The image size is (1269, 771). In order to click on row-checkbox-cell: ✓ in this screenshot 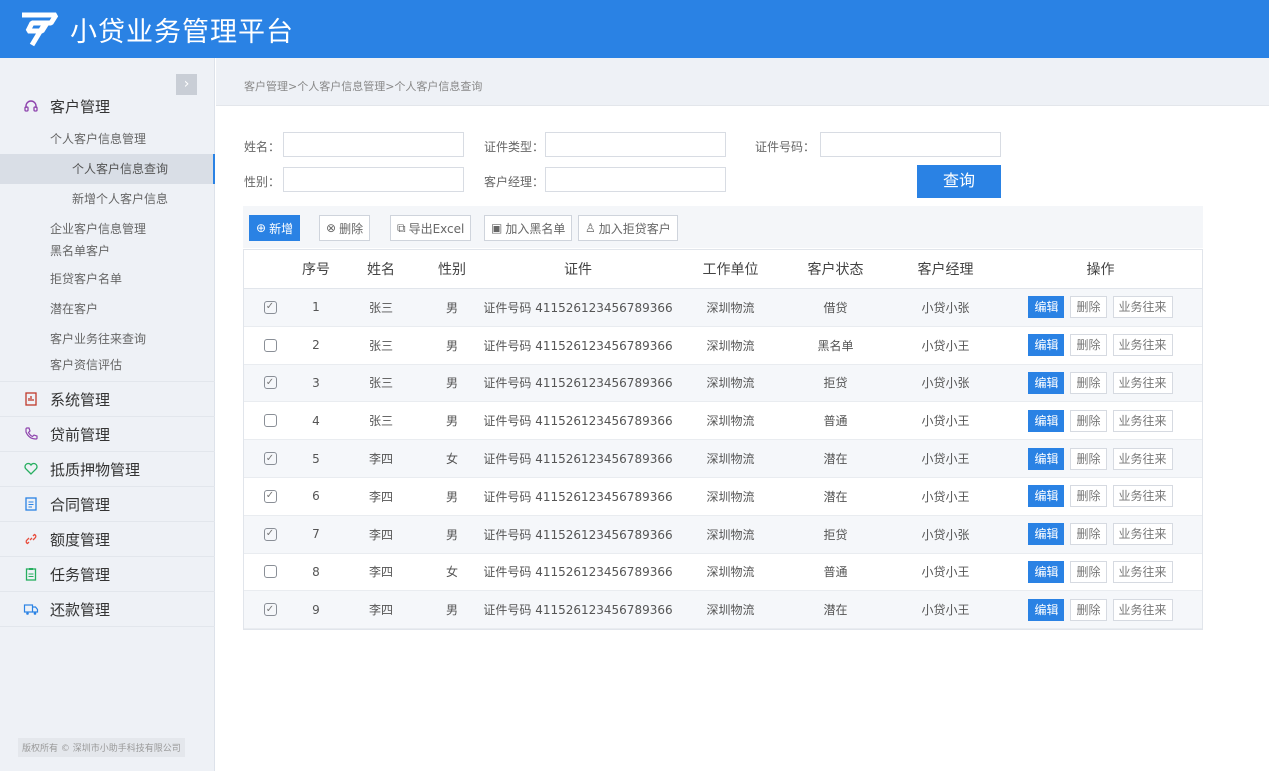, I will do `click(270, 534)`.